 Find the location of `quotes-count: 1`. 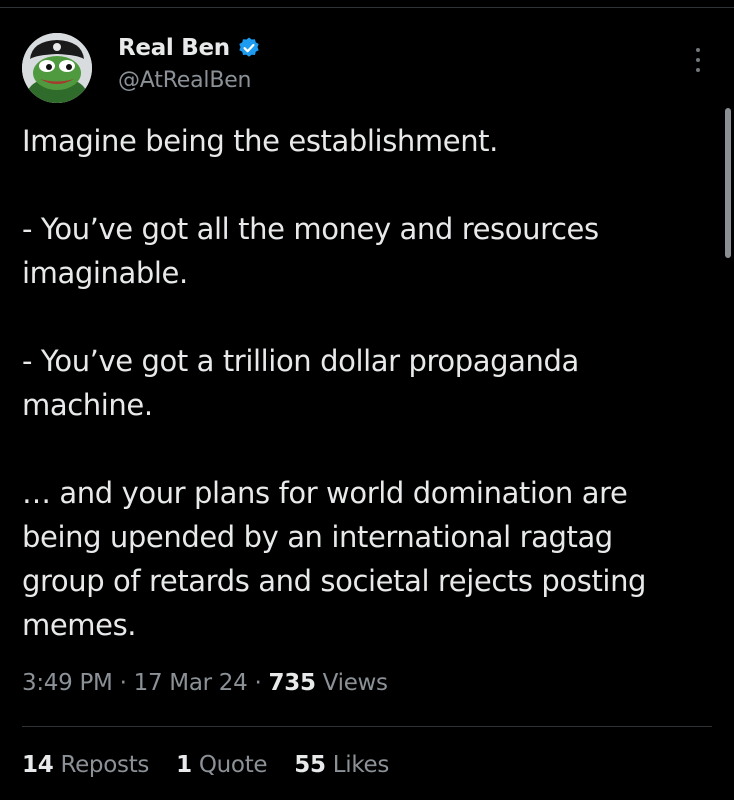

quotes-count: 1 is located at coordinates (184, 765).